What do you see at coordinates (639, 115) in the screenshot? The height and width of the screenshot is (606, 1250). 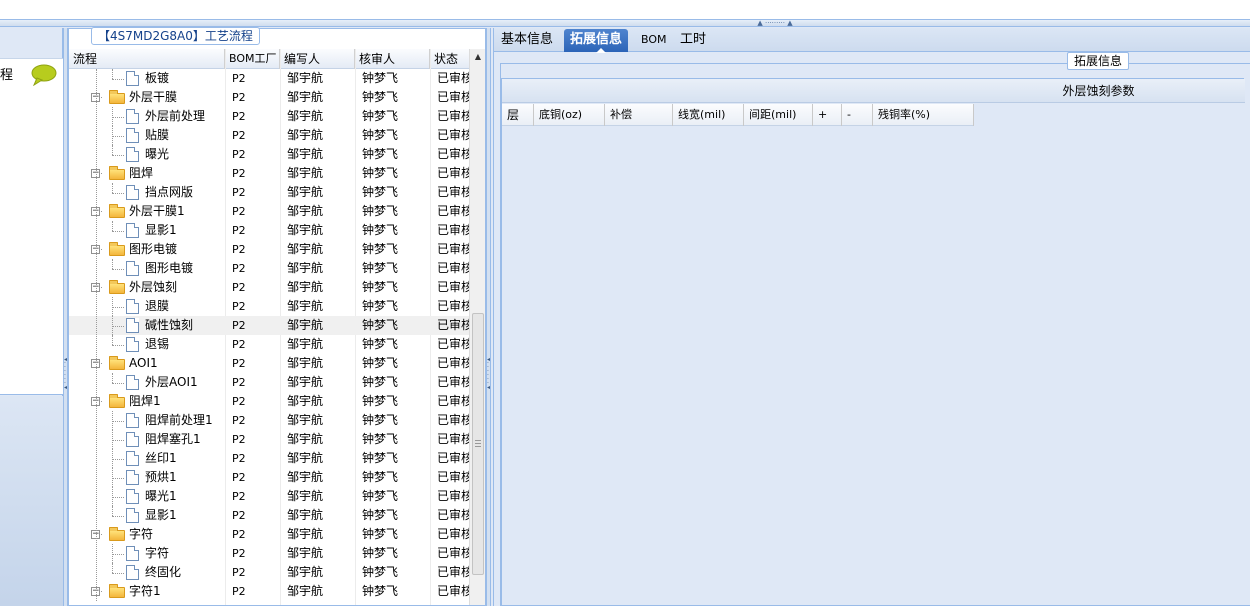 I see `col-compensation: 补偿` at bounding box center [639, 115].